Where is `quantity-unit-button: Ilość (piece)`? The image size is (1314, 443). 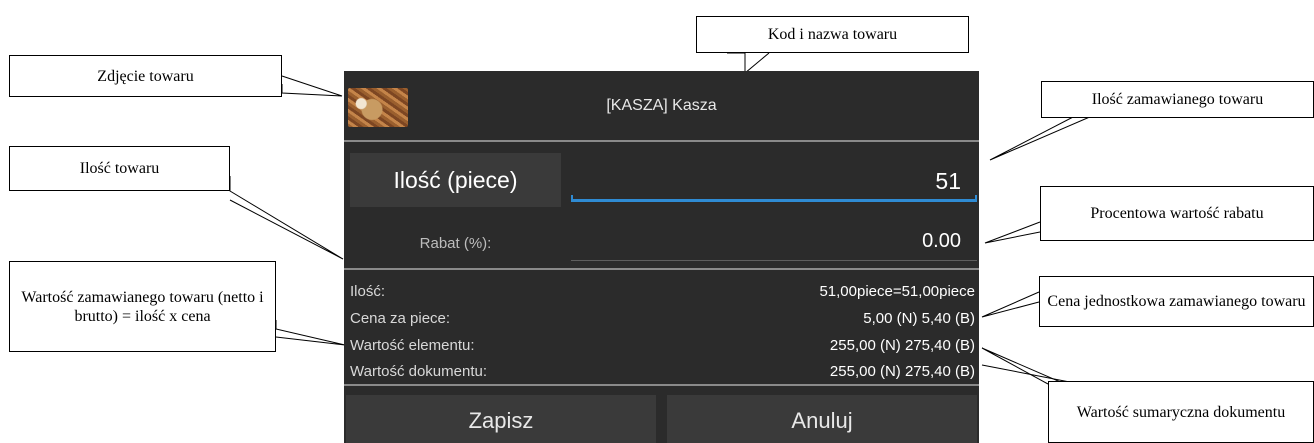 quantity-unit-button: Ilość (piece) is located at coordinates (455, 180).